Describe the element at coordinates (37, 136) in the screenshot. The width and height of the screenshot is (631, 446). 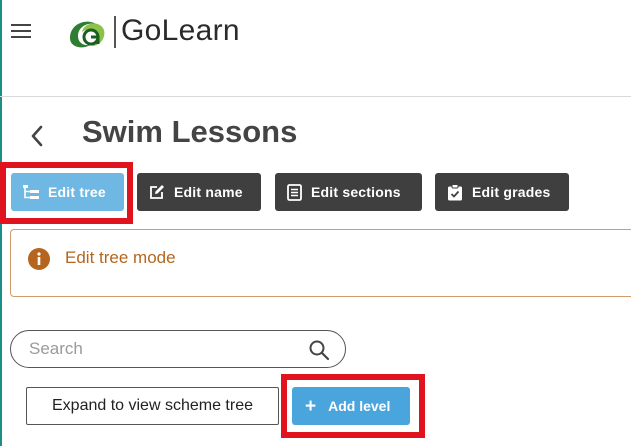
I see `chevron-left-icon` at that location.